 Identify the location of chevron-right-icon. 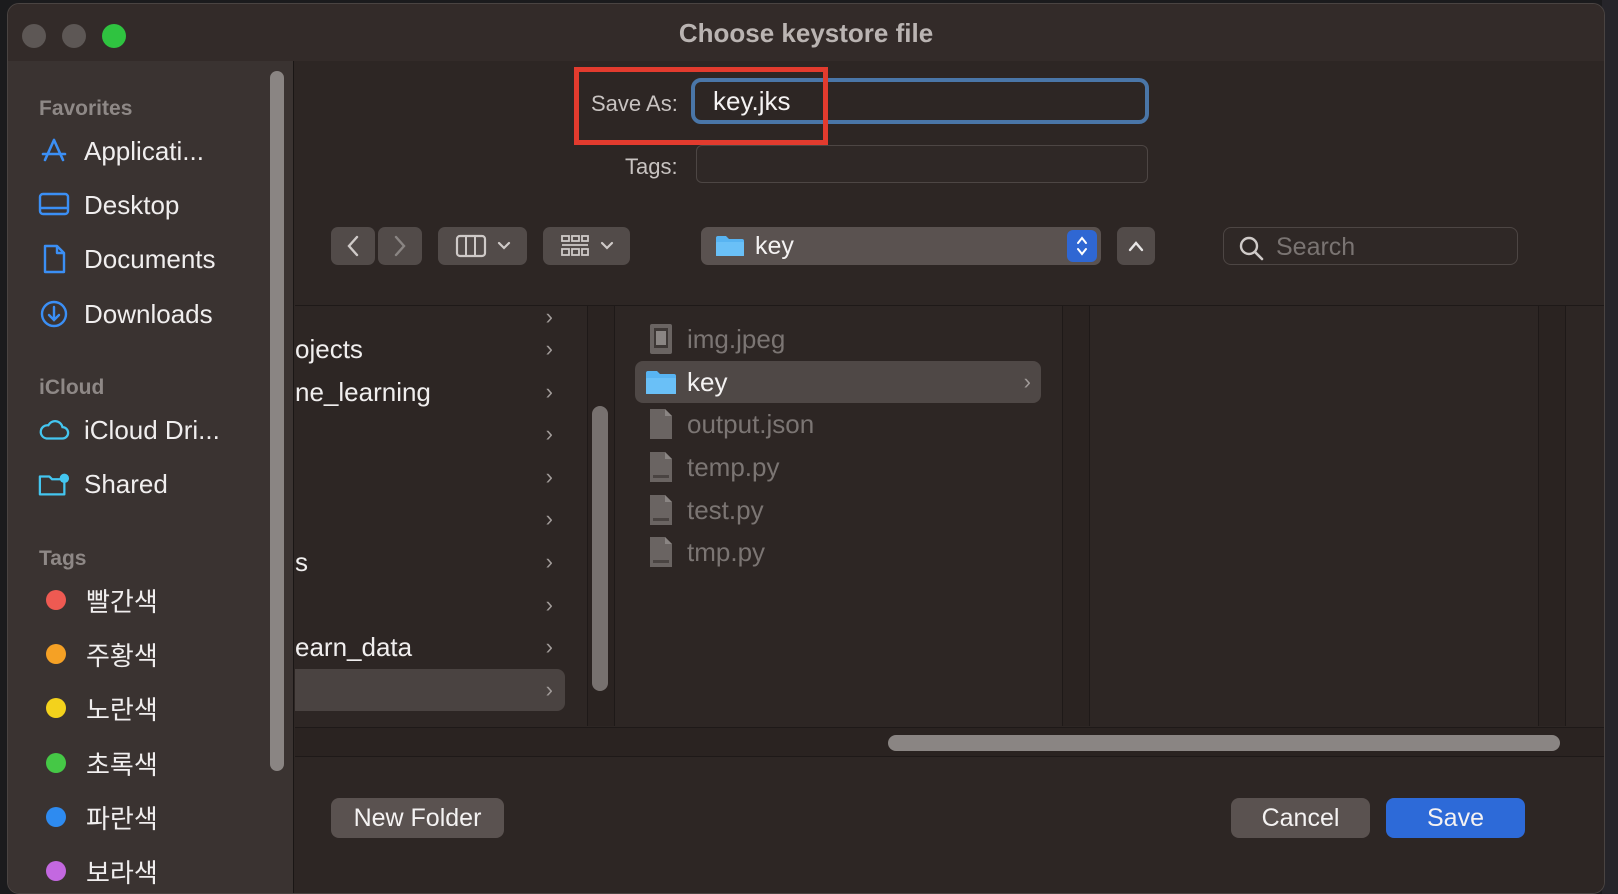
(400, 246).